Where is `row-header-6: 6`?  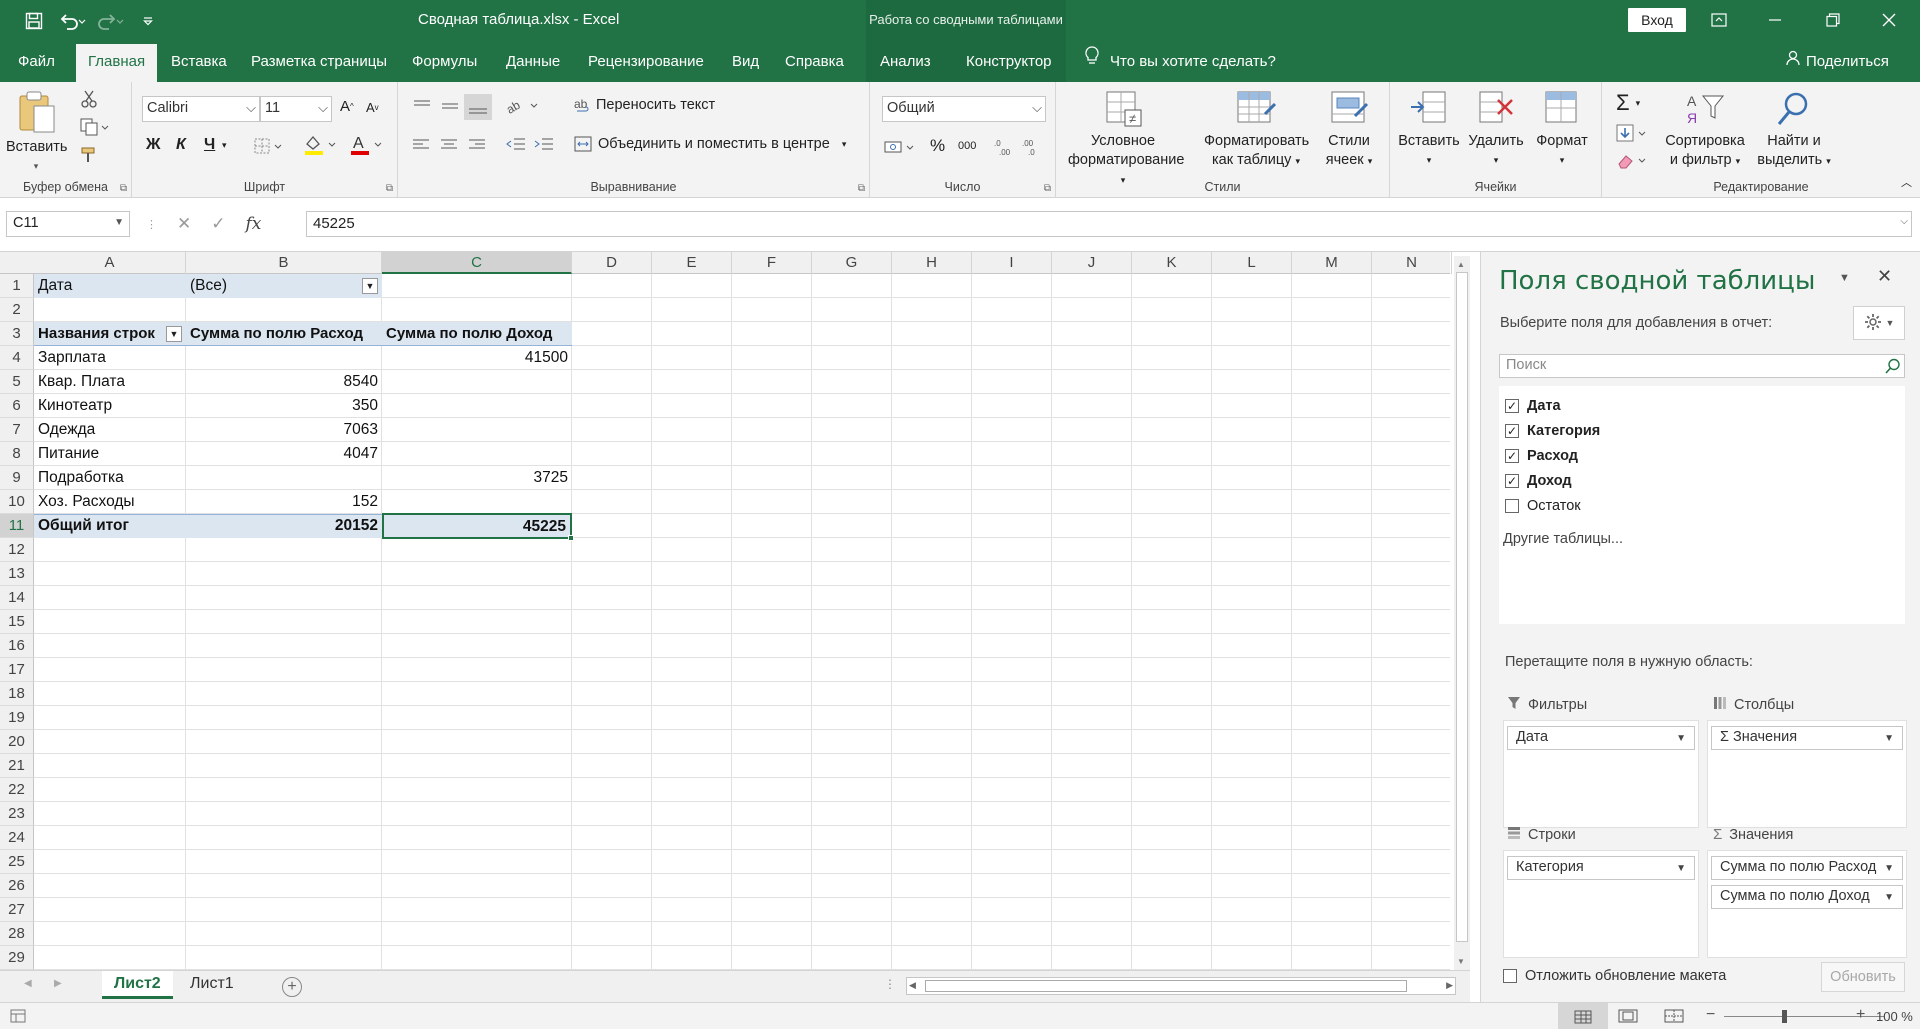
row-header-6: 6 is located at coordinates (17, 406).